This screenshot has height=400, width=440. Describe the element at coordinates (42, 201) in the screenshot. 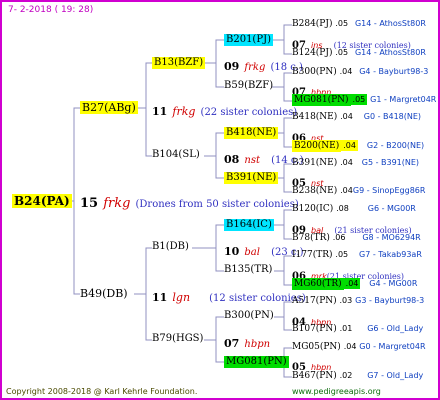

I see `root-node: B24(PA)` at that location.